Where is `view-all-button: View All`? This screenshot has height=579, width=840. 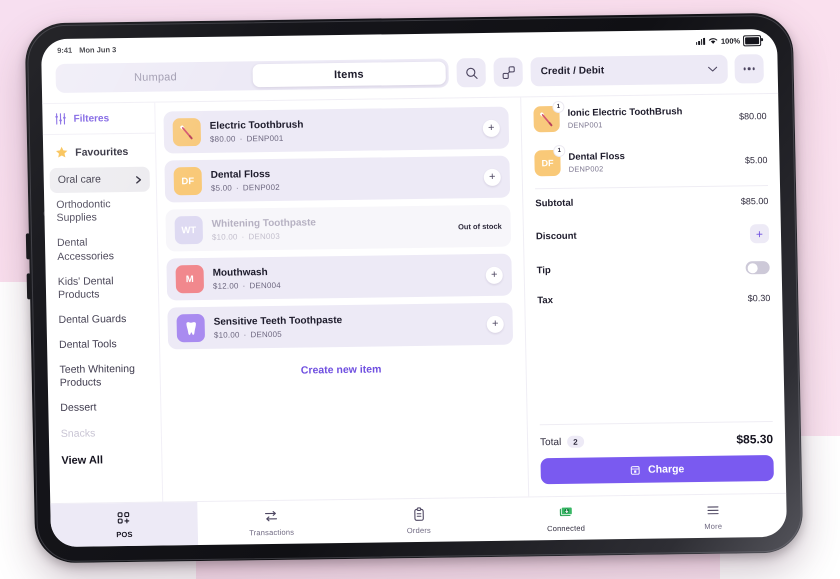 view-all-button: View All is located at coordinates (105, 459).